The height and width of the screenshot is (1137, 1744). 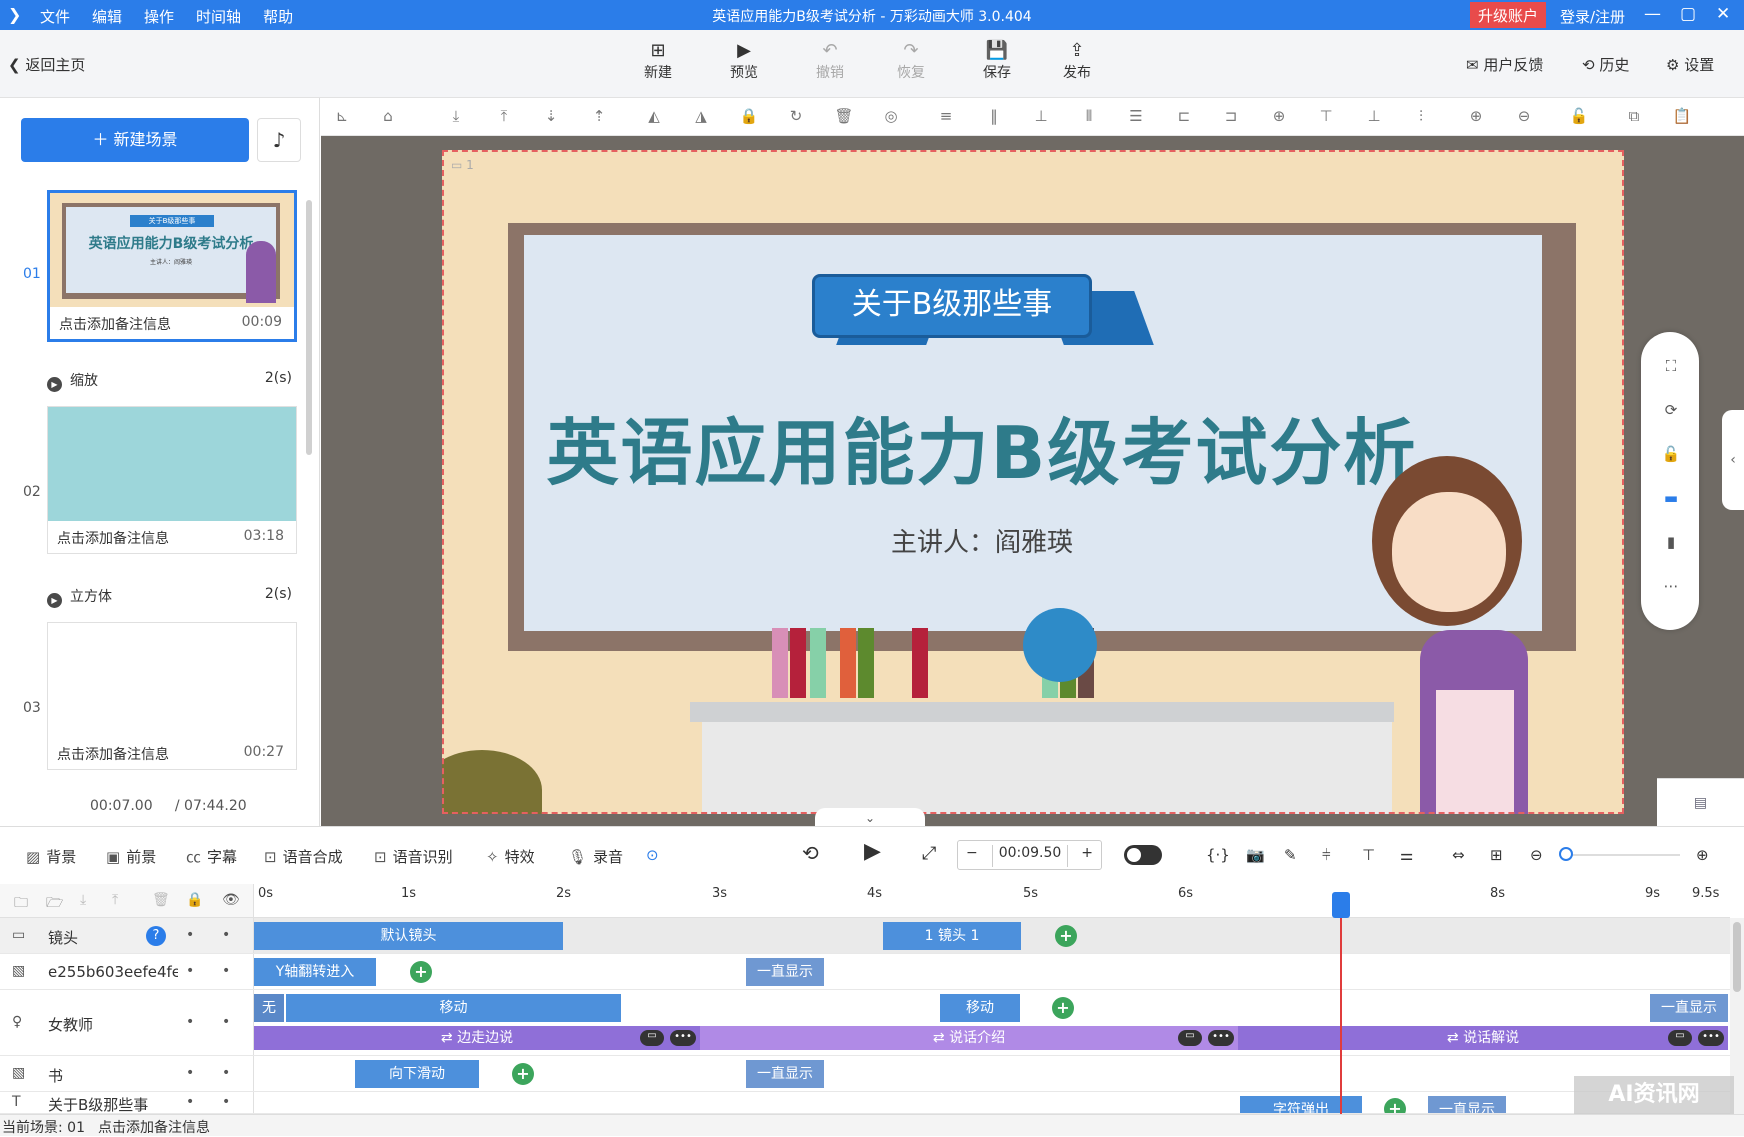 I want to click on help-icon: ?, so click(x=156, y=936).